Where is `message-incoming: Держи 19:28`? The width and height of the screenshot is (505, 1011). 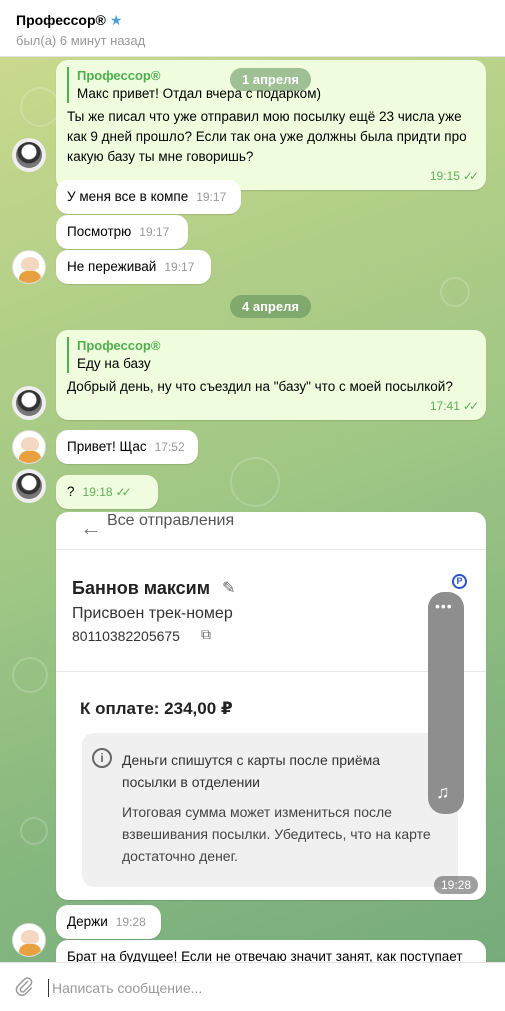 message-incoming: Держи 19:28 is located at coordinates (108, 922).